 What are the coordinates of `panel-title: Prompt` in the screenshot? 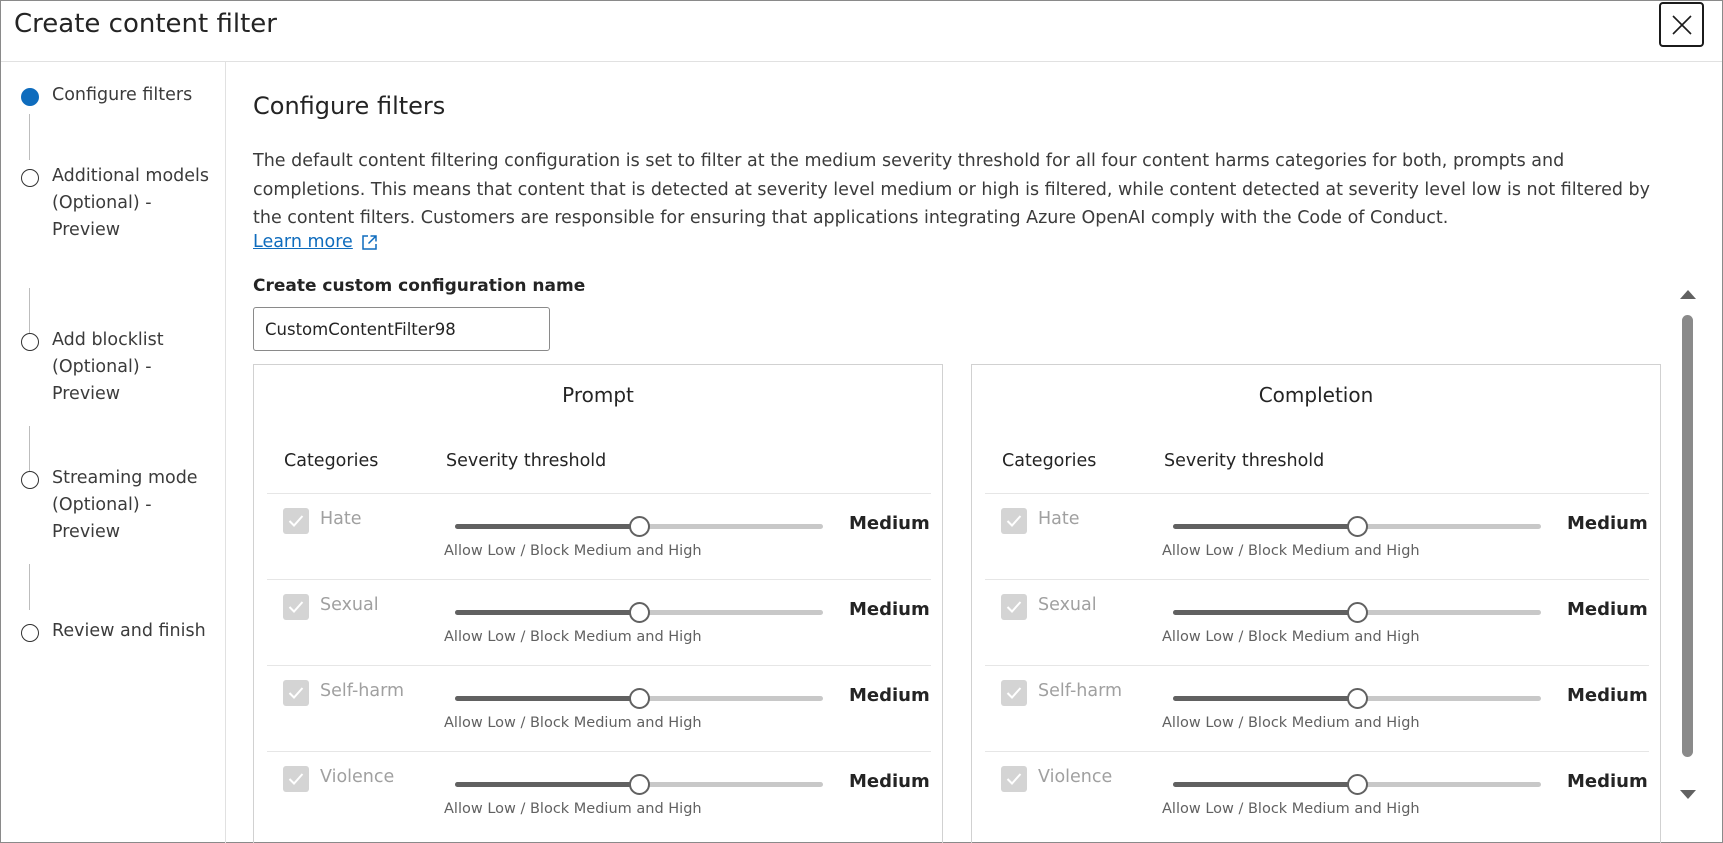 It's located at (598, 395).